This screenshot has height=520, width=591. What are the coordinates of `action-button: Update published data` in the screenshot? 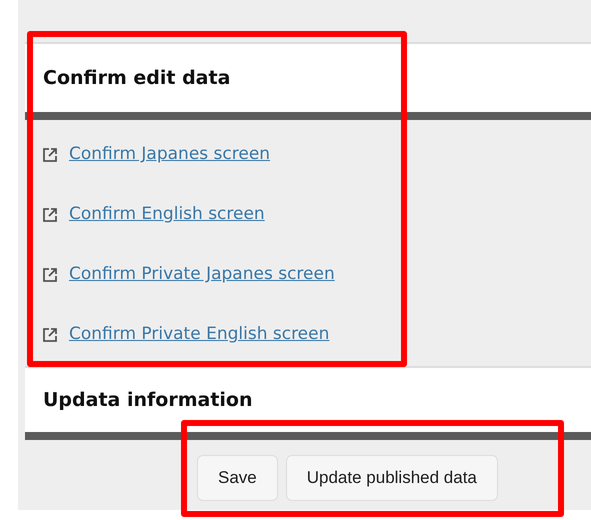 It's located at (392, 478).